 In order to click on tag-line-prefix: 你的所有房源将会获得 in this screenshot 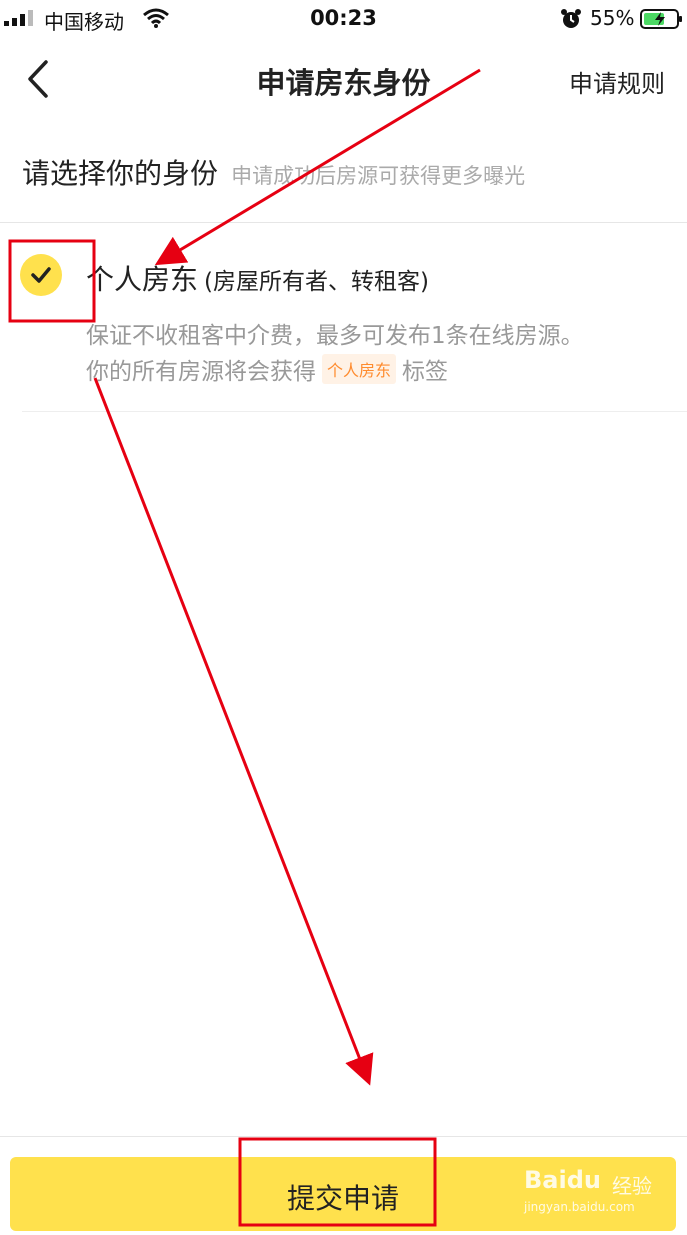, I will do `click(201, 372)`.